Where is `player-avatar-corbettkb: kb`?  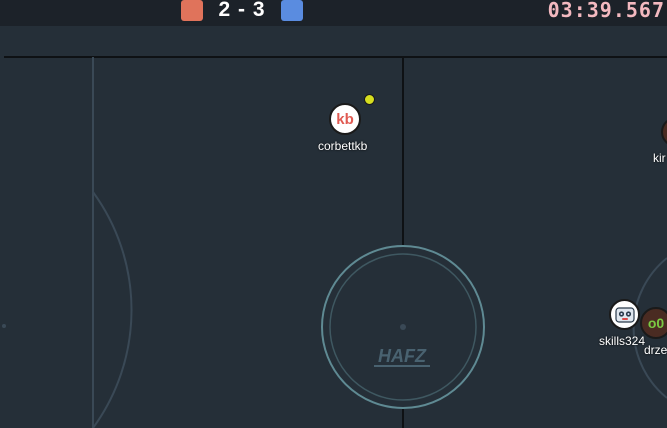 player-avatar-corbettkb: kb is located at coordinates (345, 119).